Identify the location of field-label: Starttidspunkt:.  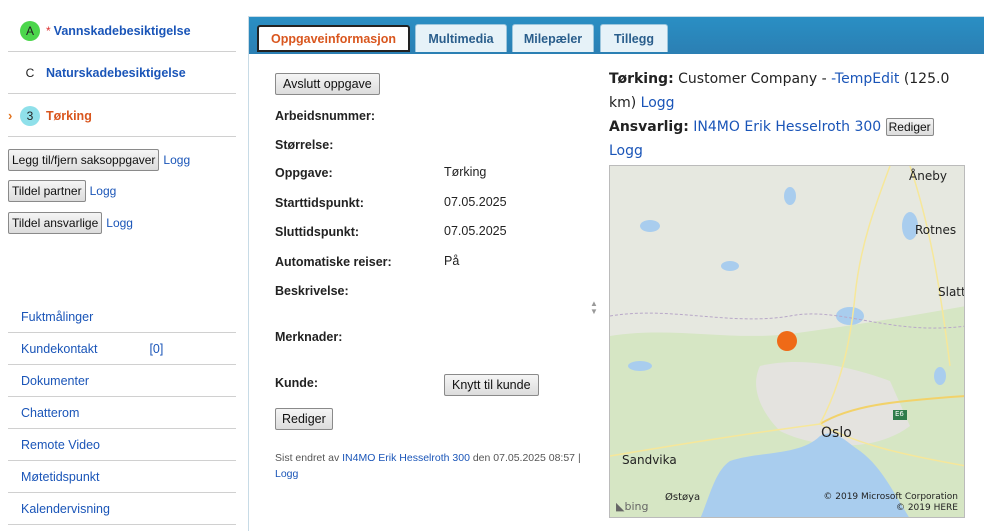
(319, 203).